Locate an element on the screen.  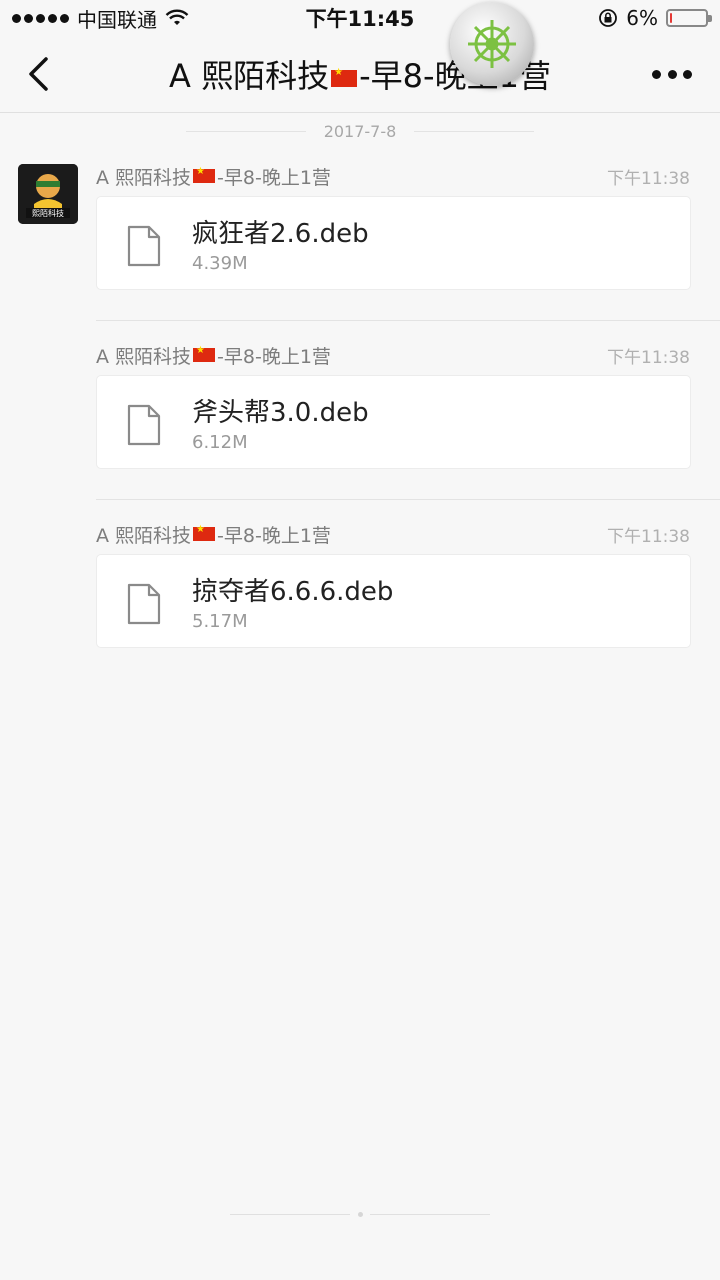
file-name: 疯狂者2.6.deb is located at coordinates (280, 234).